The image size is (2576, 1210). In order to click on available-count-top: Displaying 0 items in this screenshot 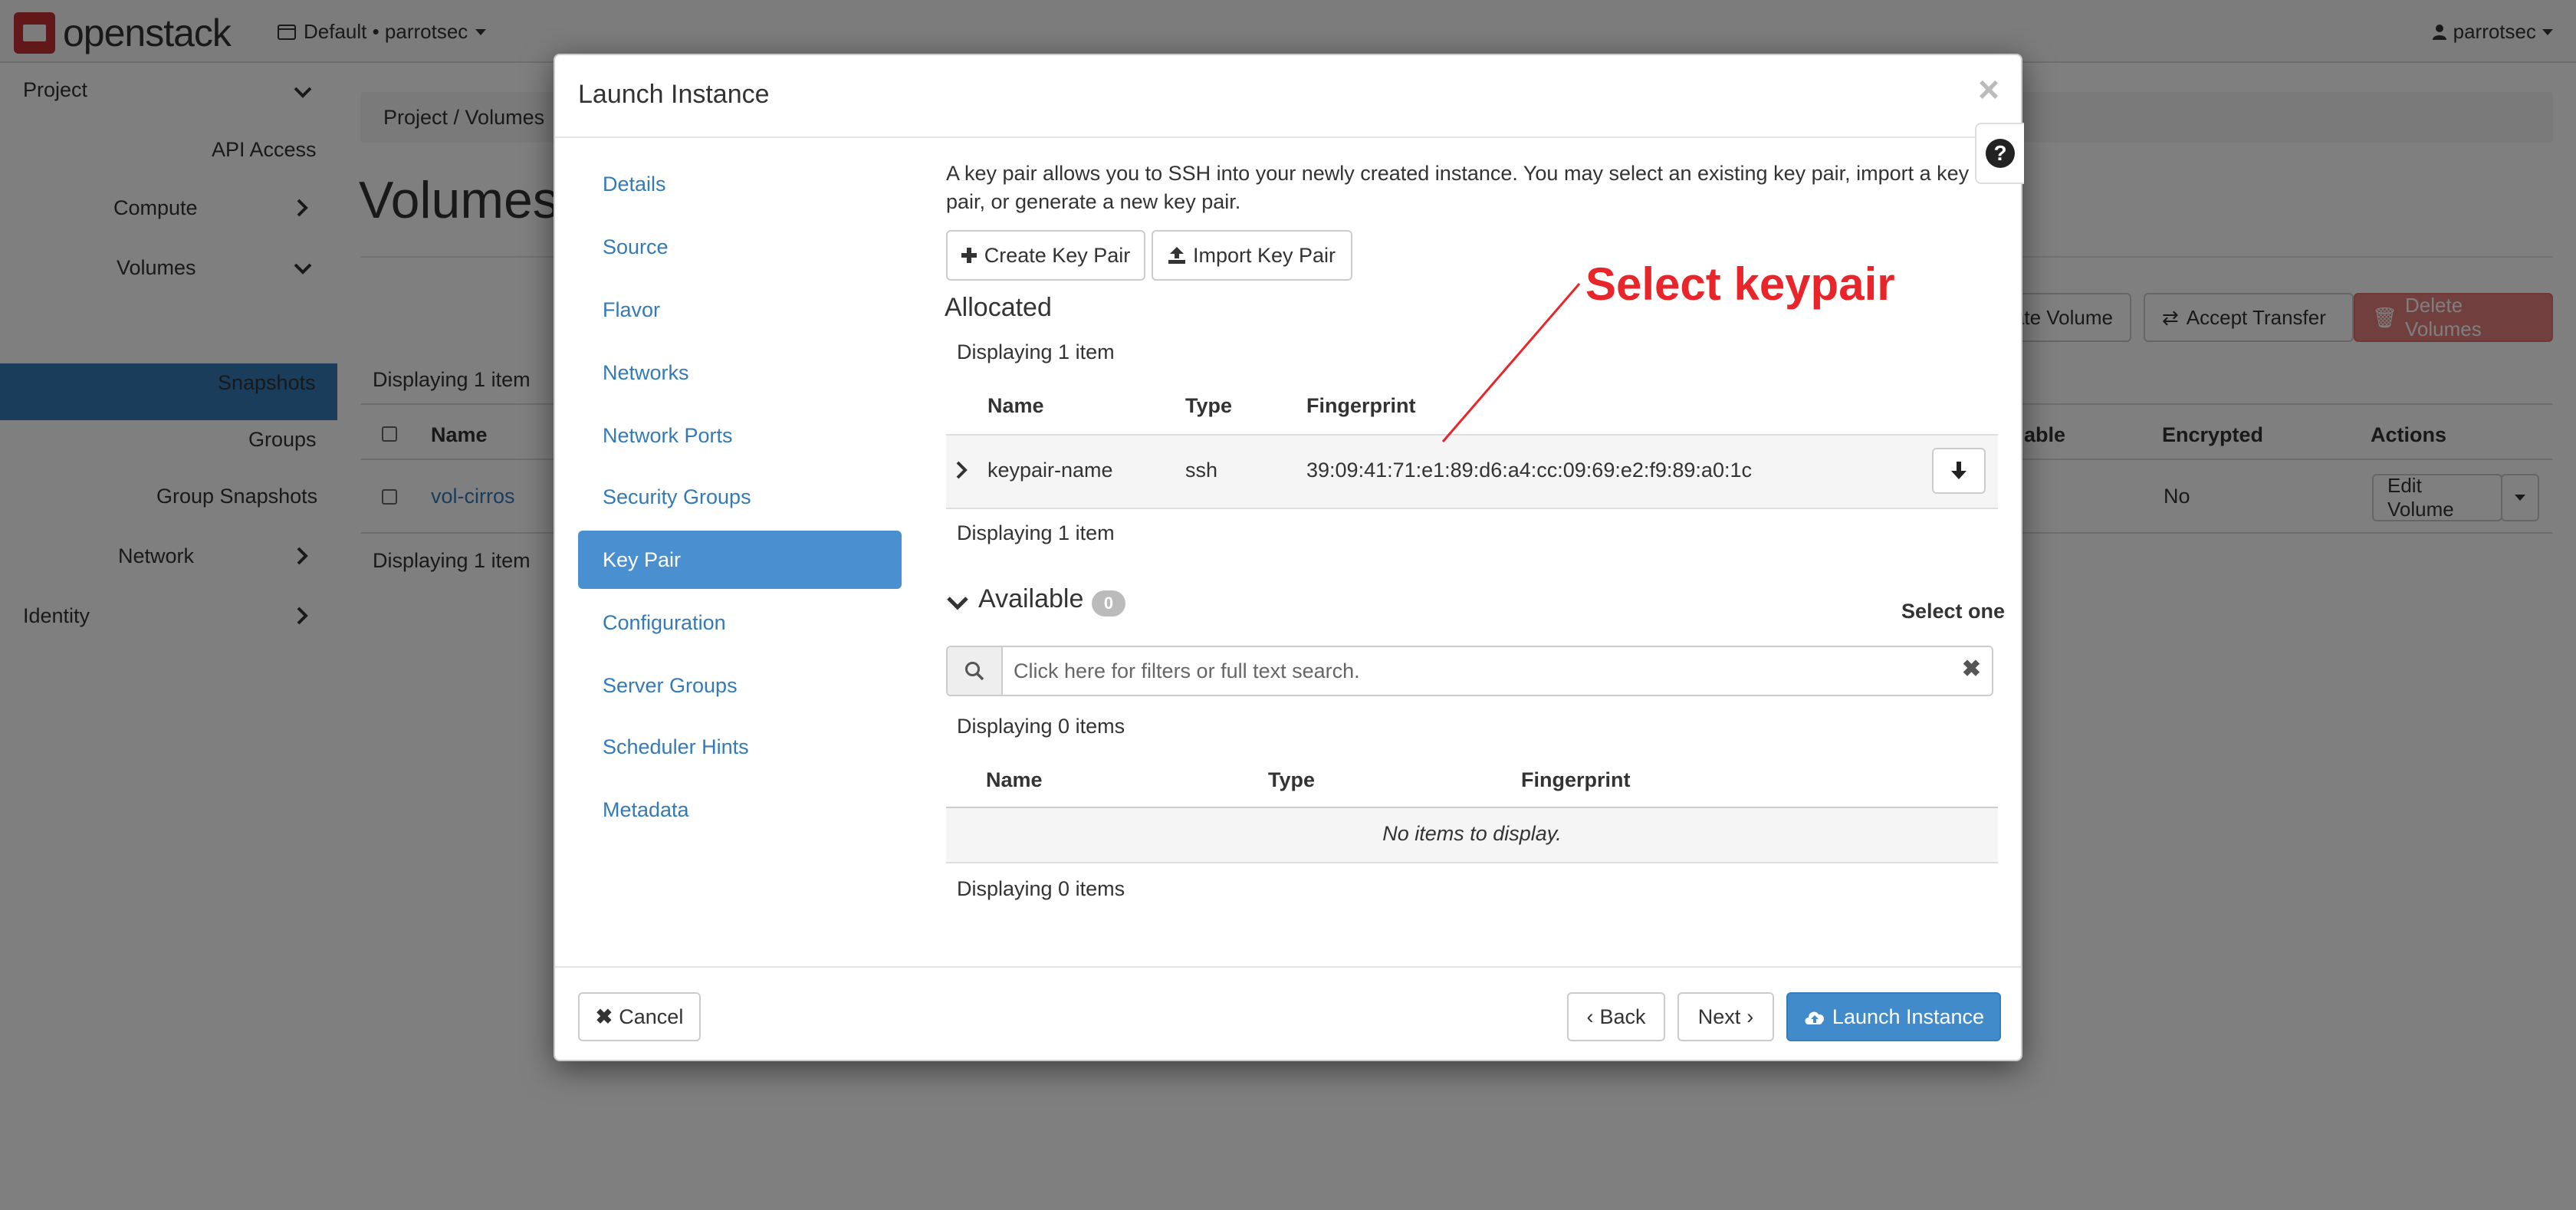, I will do `click(1041, 726)`.